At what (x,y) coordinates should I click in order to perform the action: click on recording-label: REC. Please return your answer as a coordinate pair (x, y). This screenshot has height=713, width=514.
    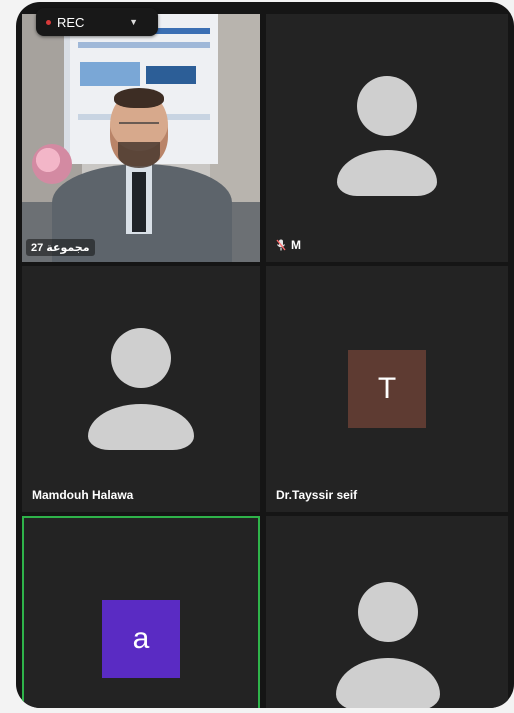
    Looking at the image, I should click on (71, 22).